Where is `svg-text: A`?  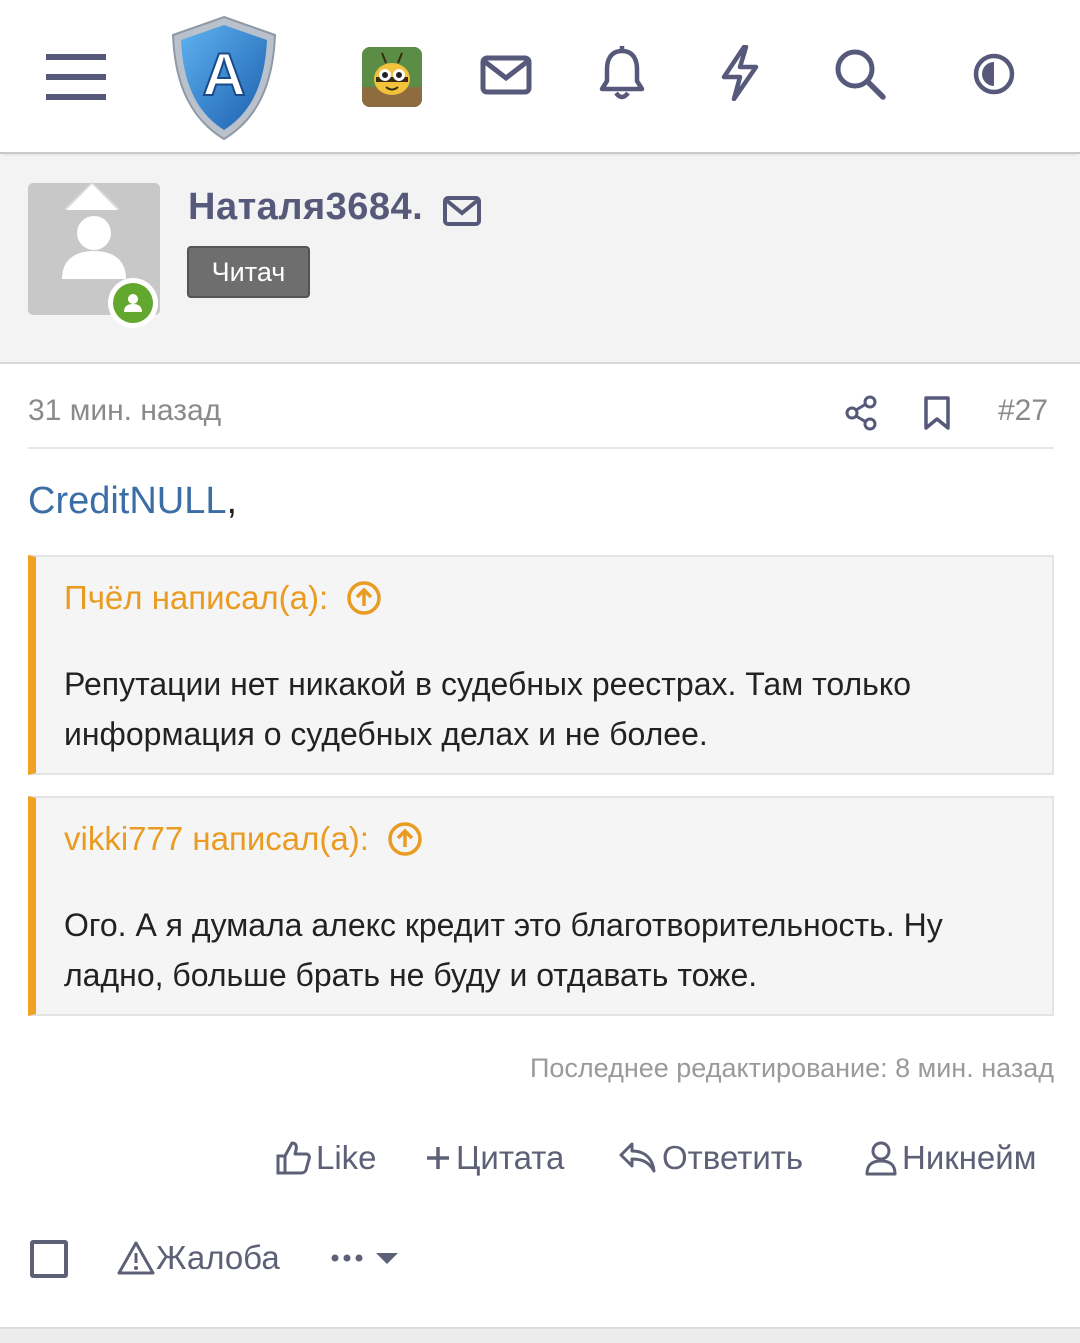
svg-text: A is located at coordinates (223, 74).